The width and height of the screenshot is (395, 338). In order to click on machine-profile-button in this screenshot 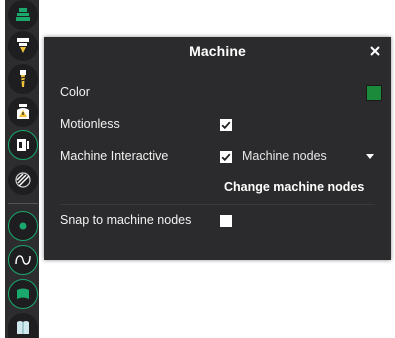, I will do `click(23, 145)`.